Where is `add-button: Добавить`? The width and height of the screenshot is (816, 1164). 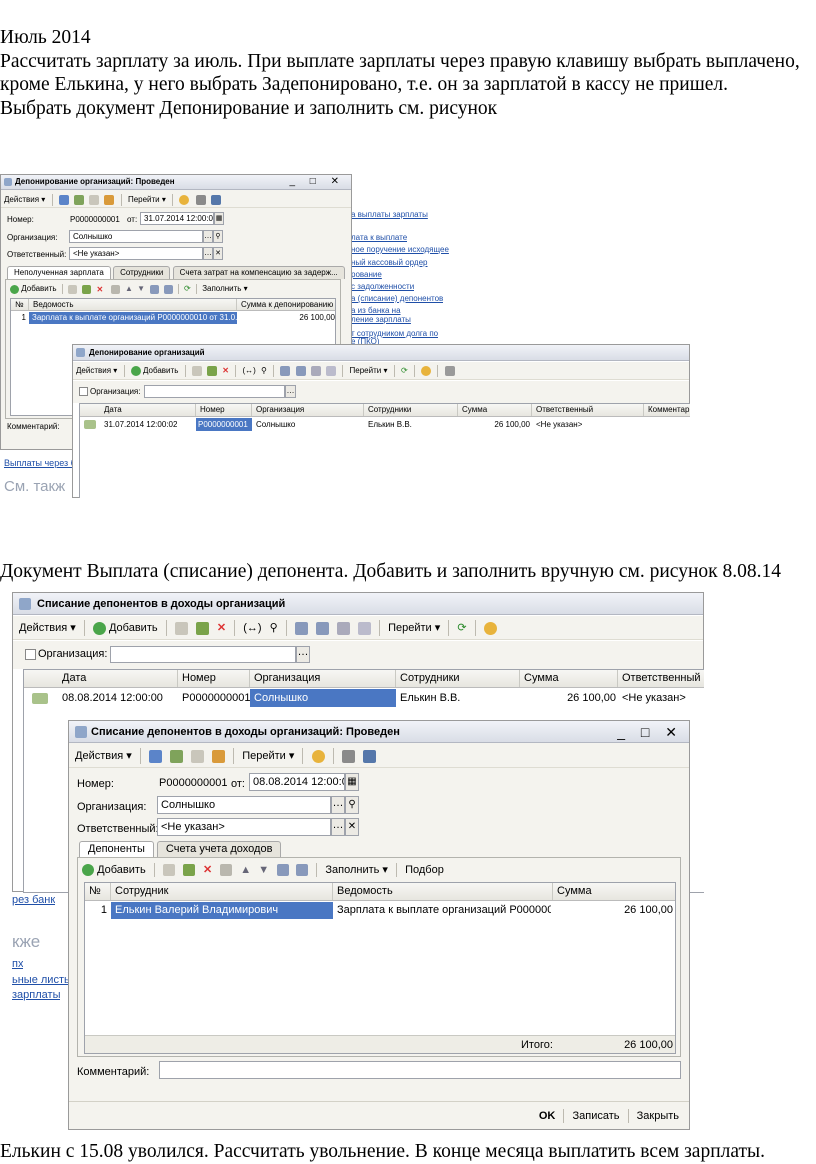 add-button: Добавить is located at coordinates (160, 370).